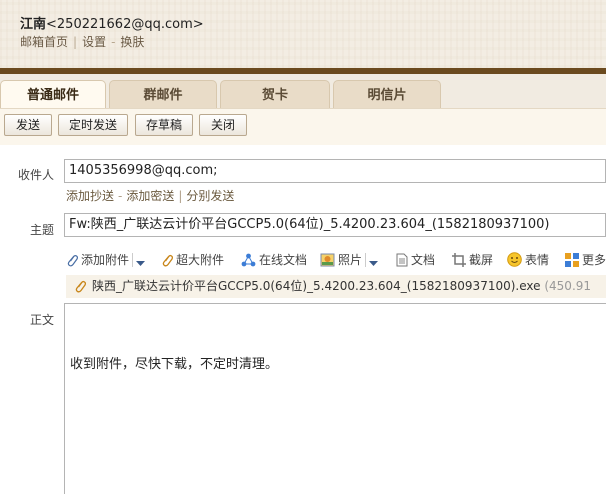 Image resolution: width=606 pixels, height=494 pixels. What do you see at coordinates (28, 125) in the screenshot?
I see `send-button: 发送` at bounding box center [28, 125].